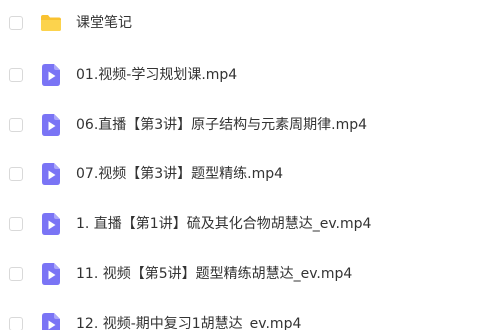  I want to click on file-name: 1. 直播【第1讲】硫及其化合物胡慧达_ev.mp4, so click(223, 224).